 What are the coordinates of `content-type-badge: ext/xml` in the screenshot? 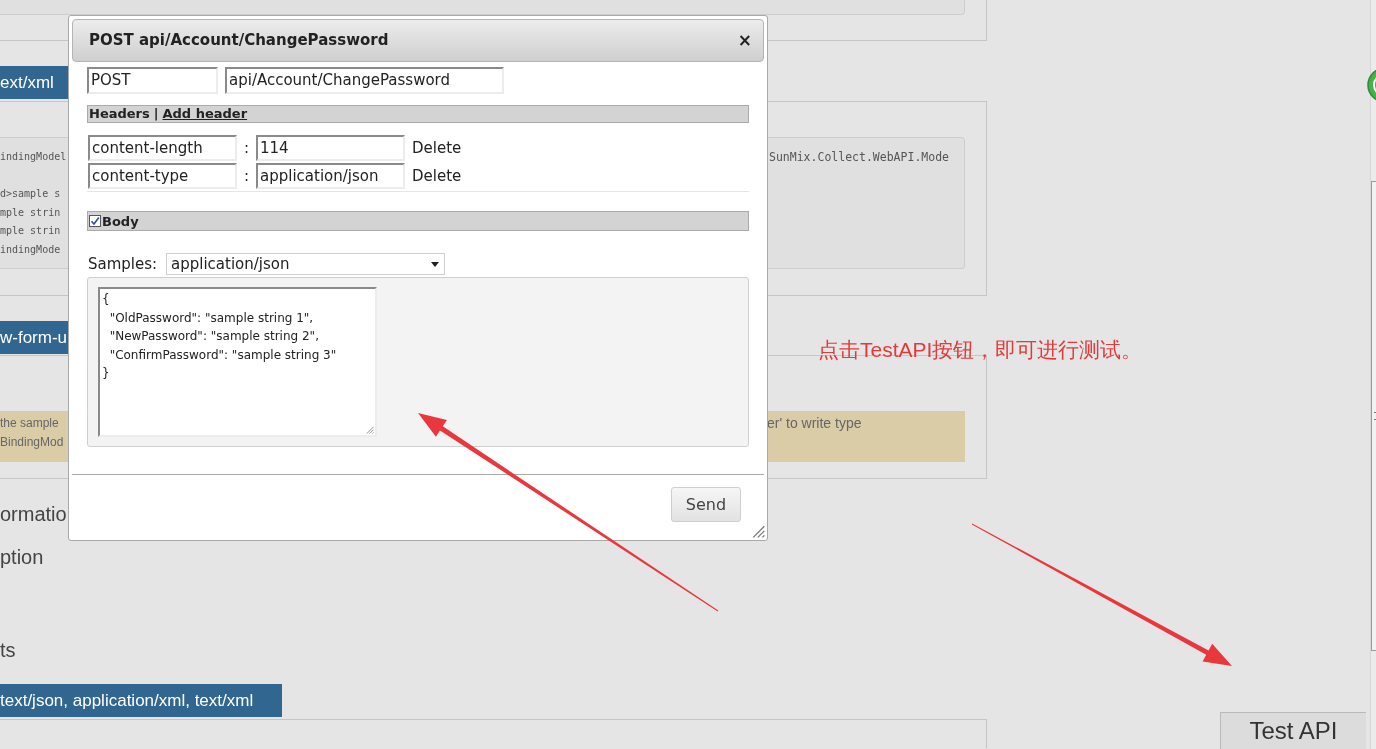 It's located at (34, 82).